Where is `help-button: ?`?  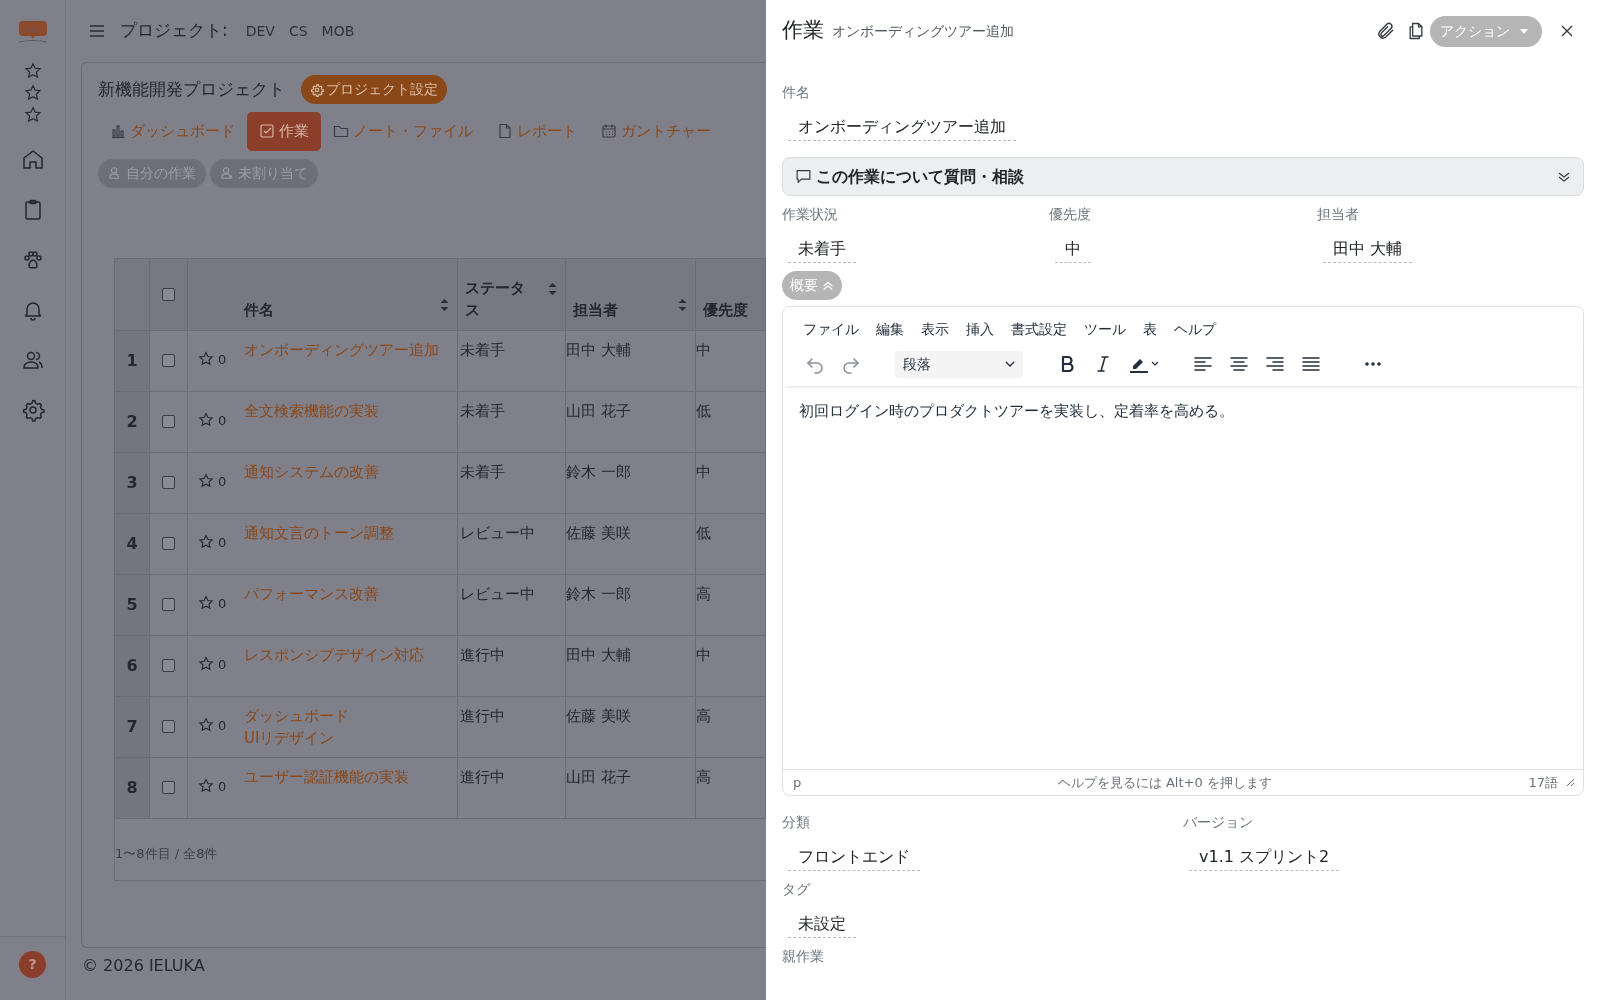 help-button: ? is located at coordinates (32, 964).